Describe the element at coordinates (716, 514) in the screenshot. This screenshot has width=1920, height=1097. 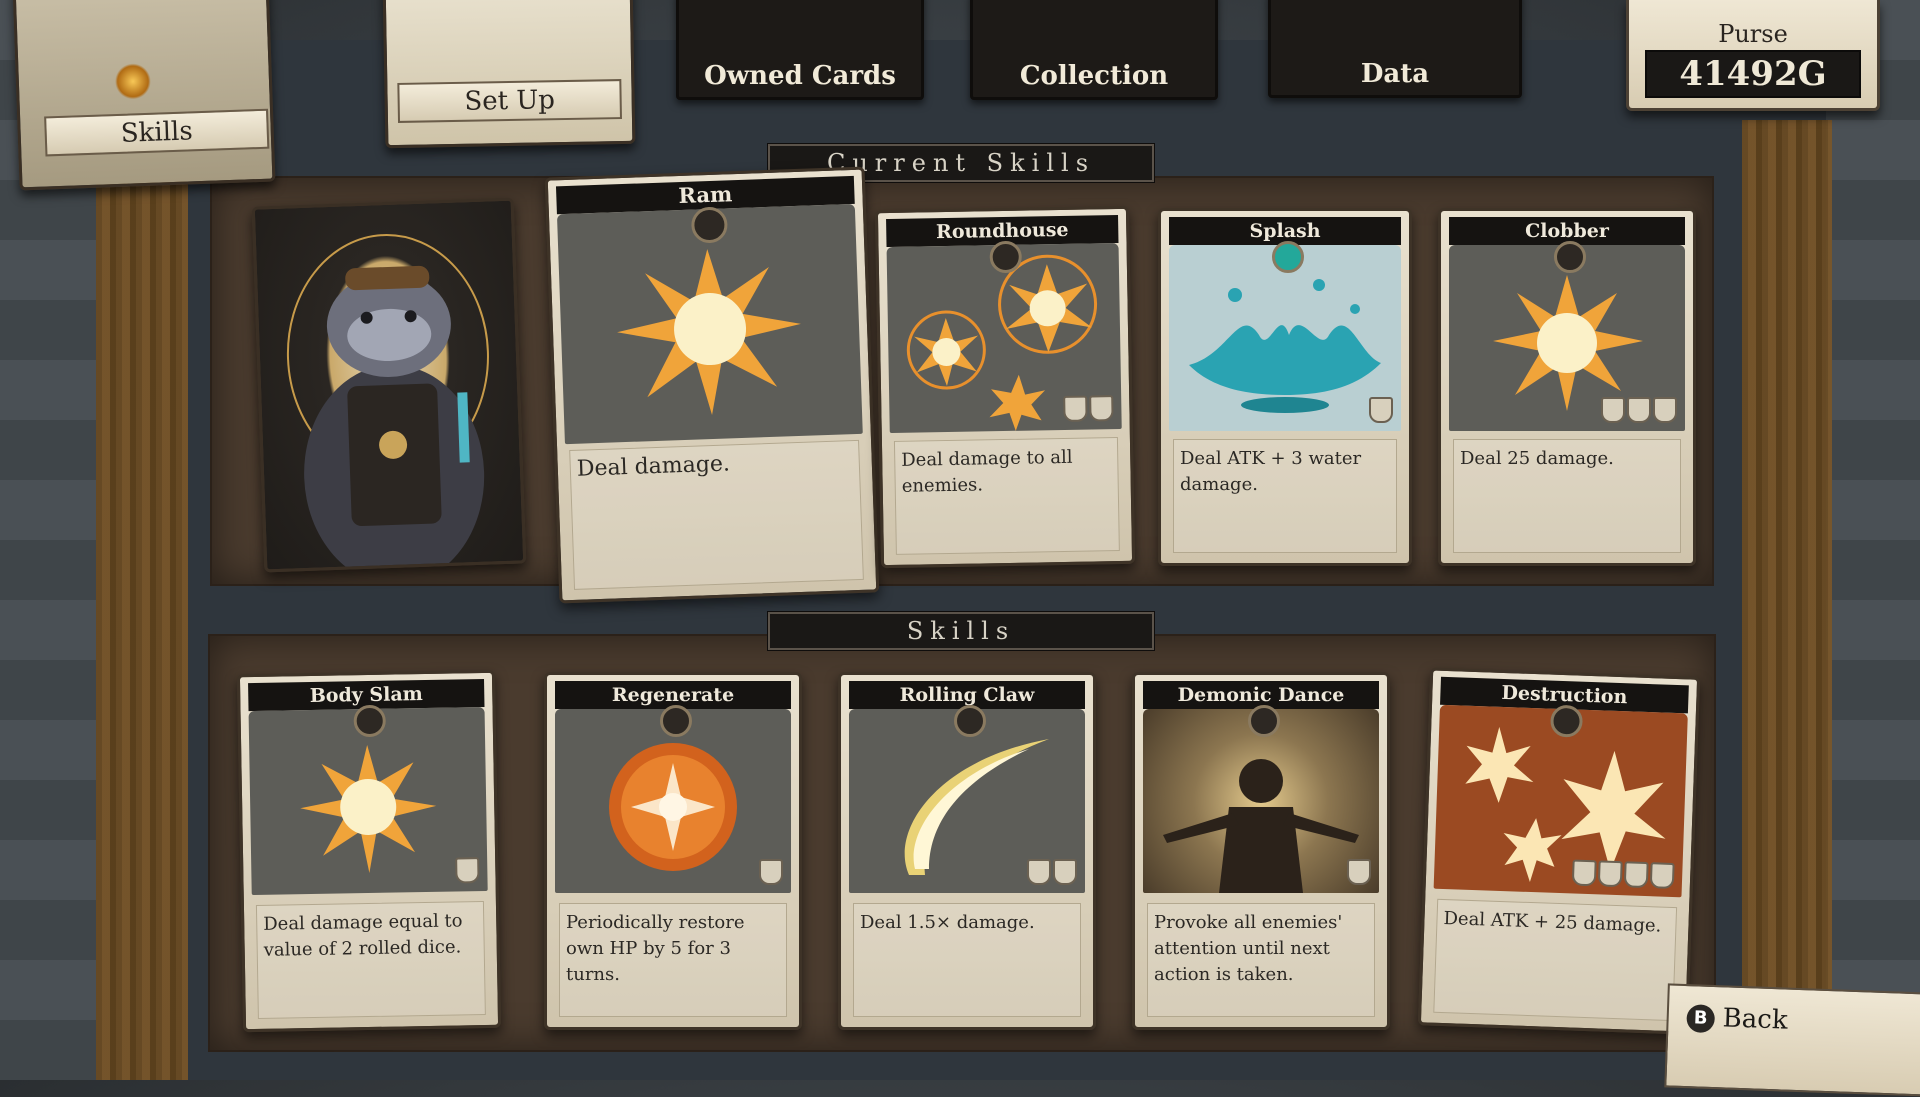
I see `card-description: Deal damage.` at that location.